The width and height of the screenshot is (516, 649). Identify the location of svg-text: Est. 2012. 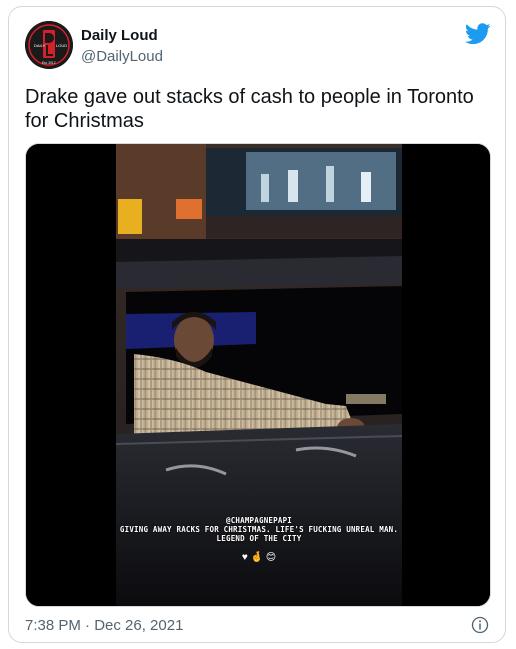
(49, 63).